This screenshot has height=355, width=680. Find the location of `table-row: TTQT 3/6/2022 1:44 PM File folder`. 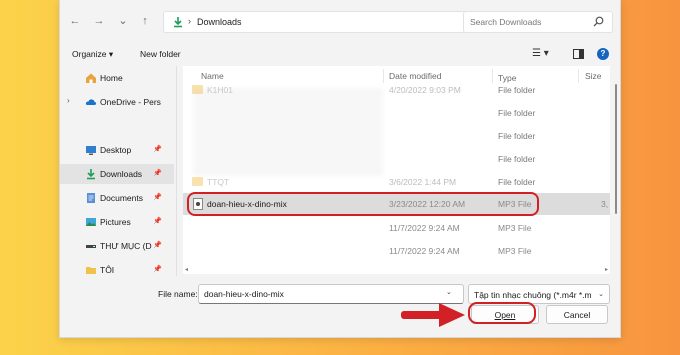

table-row: TTQT 3/6/2022 1:44 PM File folder is located at coordinates (396, 182).